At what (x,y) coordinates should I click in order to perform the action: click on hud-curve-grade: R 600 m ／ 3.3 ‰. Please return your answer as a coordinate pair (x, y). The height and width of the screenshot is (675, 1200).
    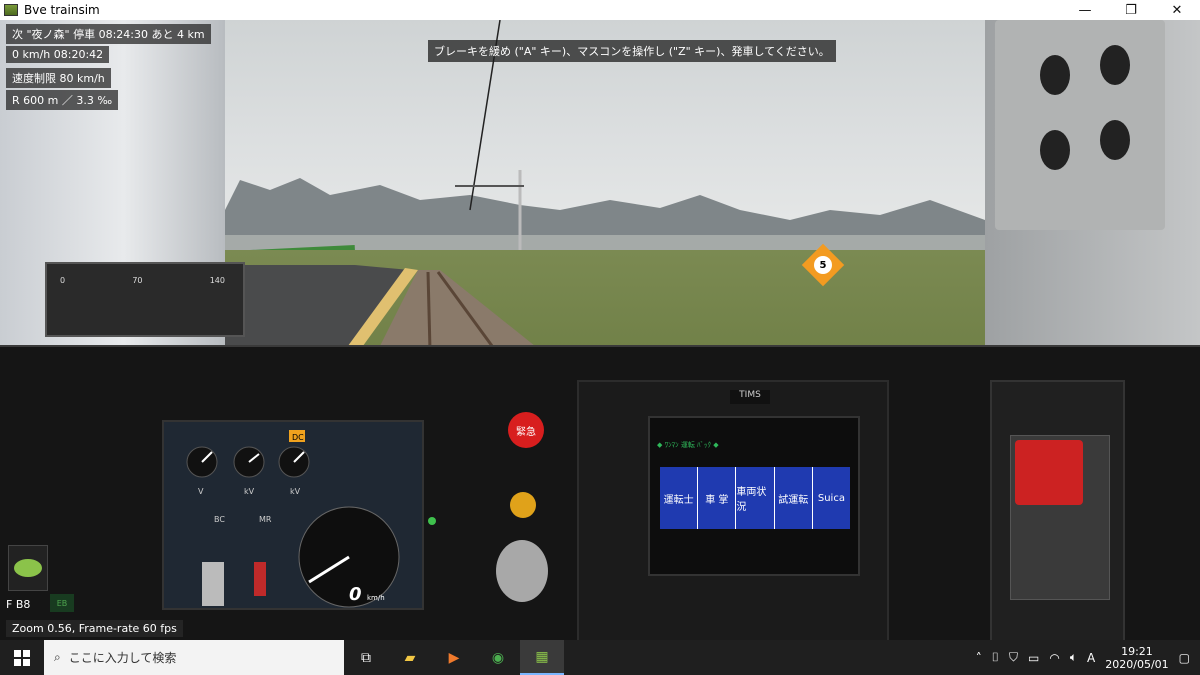
    Looking at the image, I should click on (62, 100).